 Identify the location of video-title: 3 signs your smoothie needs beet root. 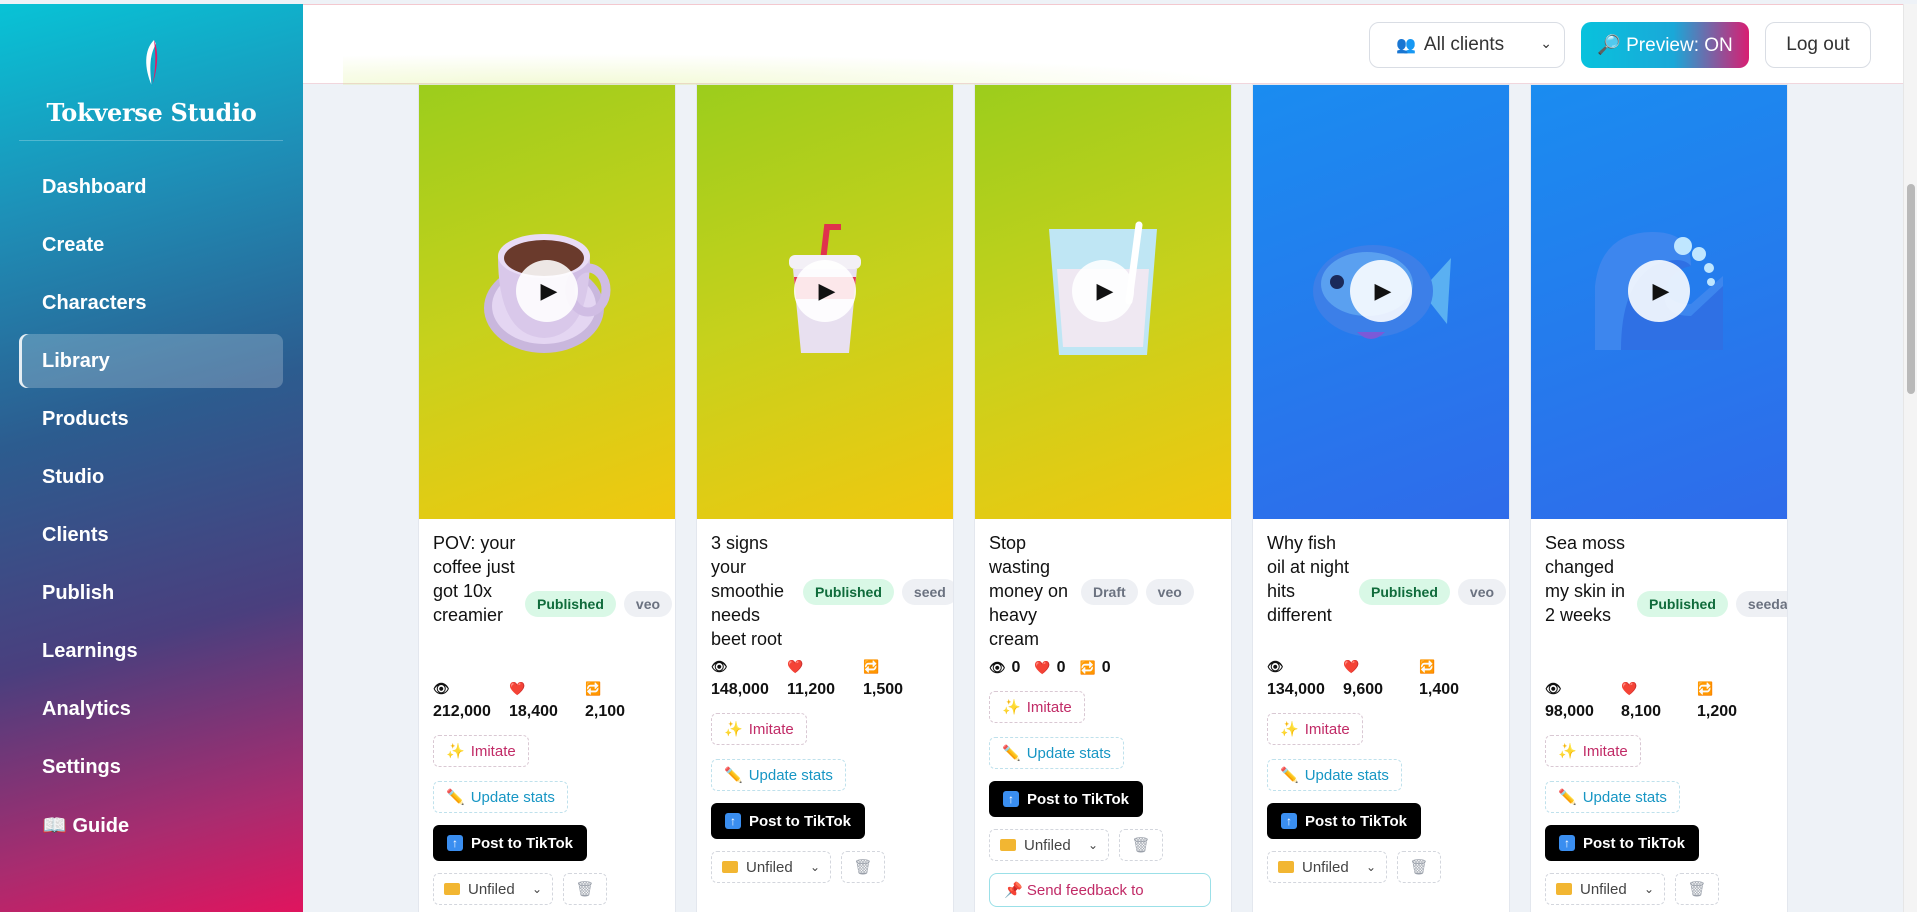
(748, 591).